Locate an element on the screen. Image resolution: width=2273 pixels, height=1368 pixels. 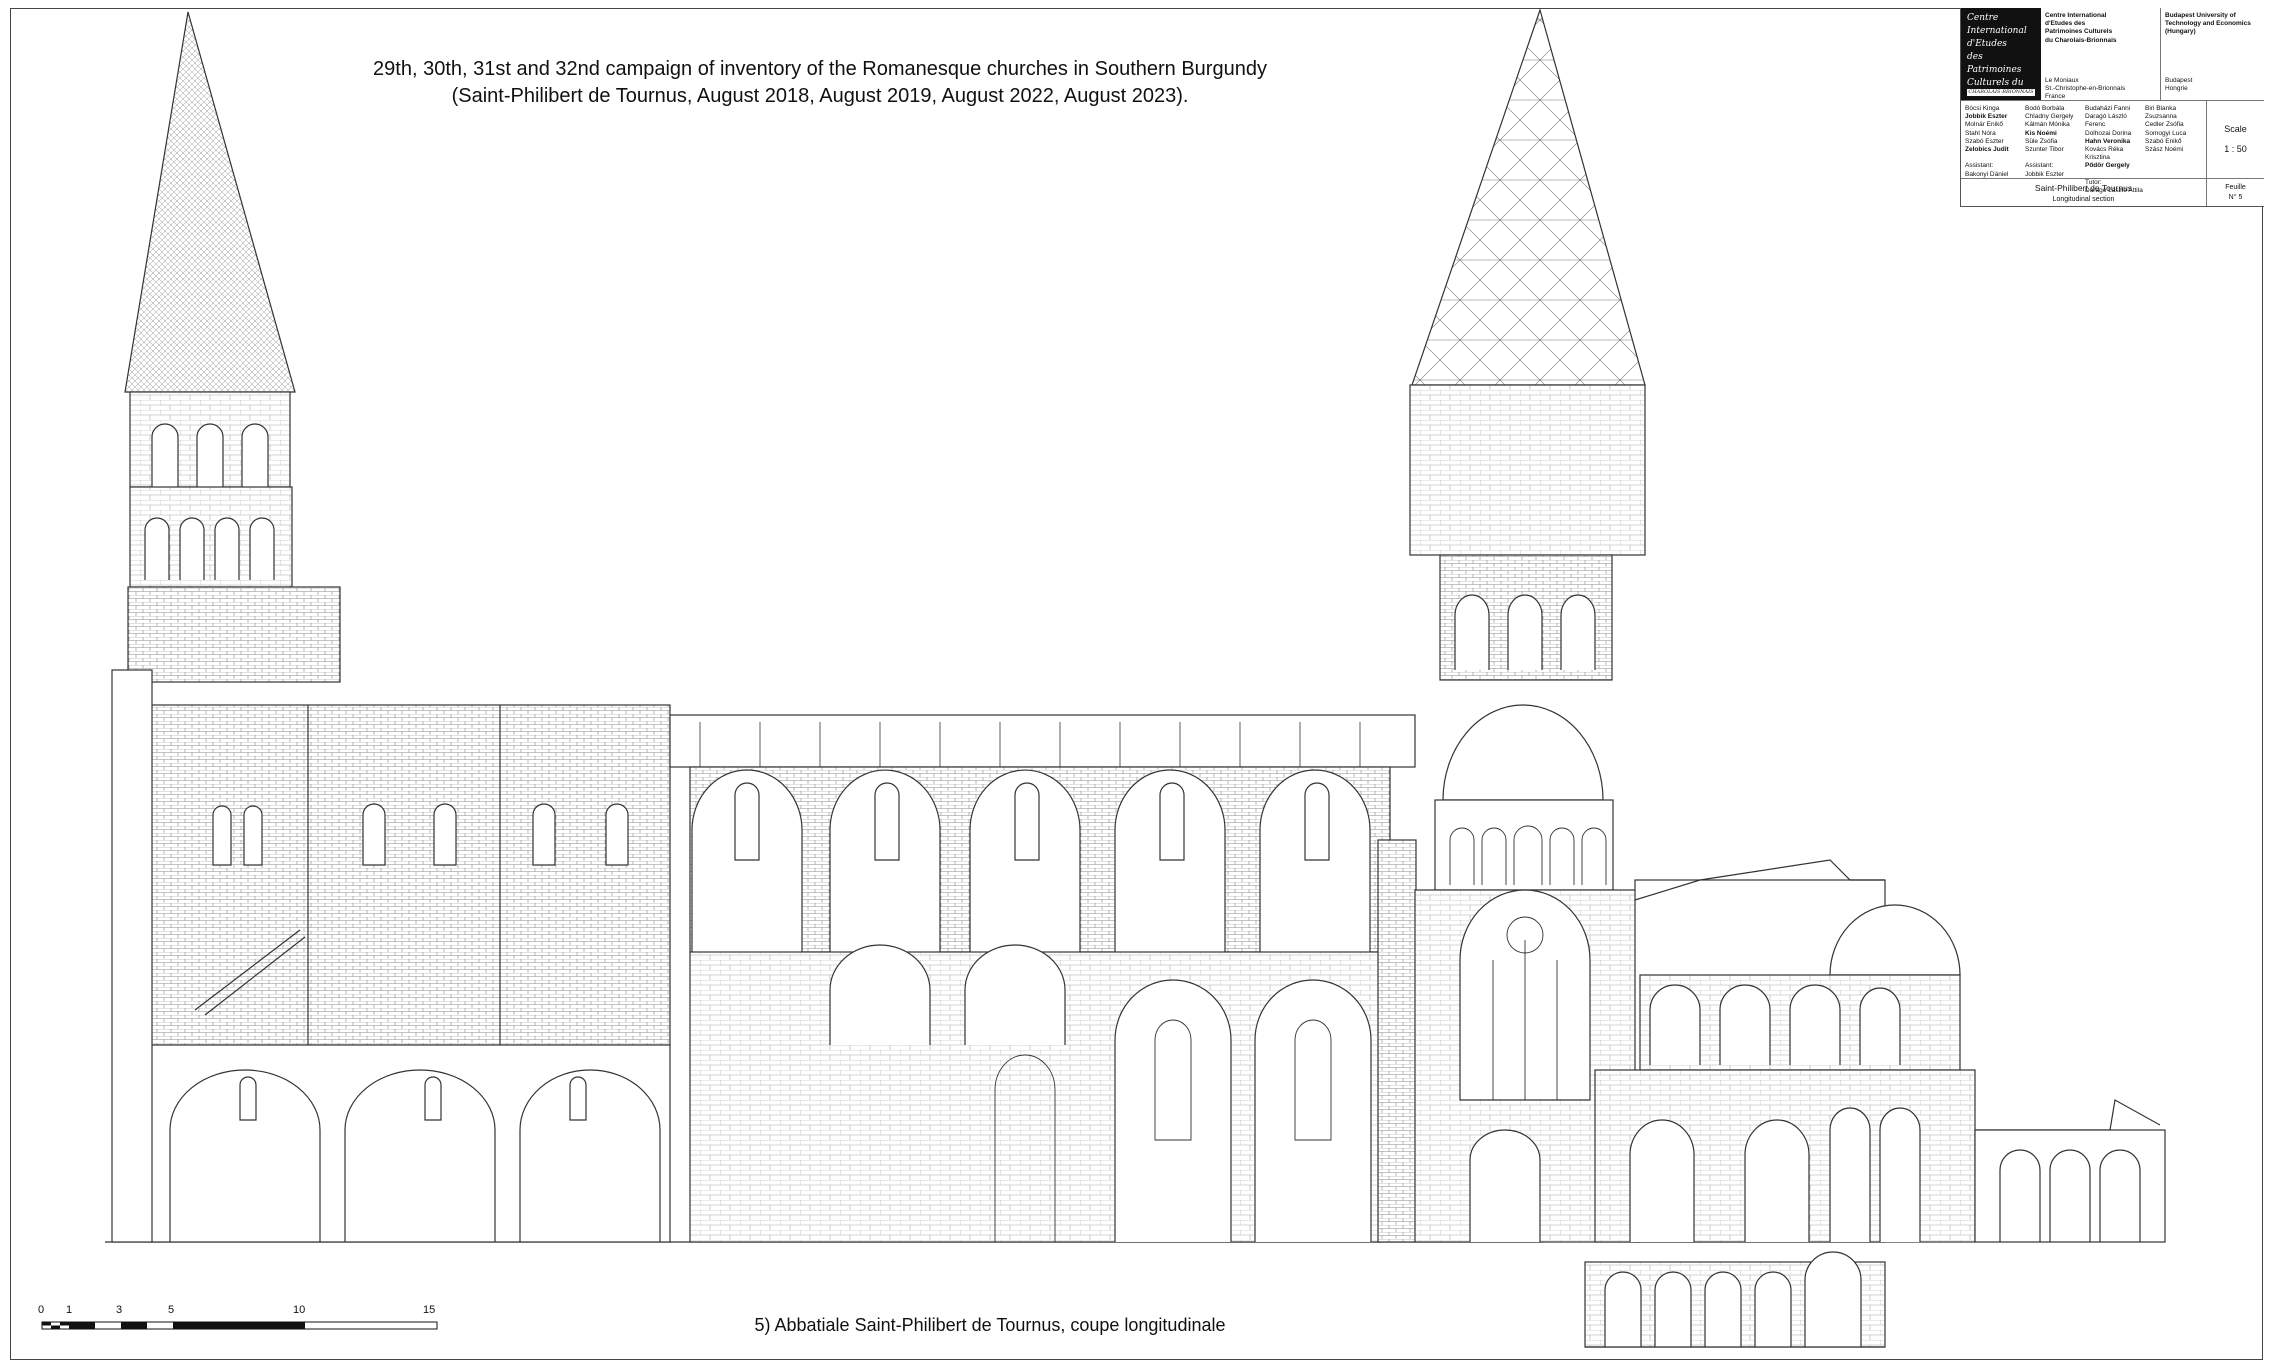
team-member: Szász Noémi is located at coordinates (2164, 150).